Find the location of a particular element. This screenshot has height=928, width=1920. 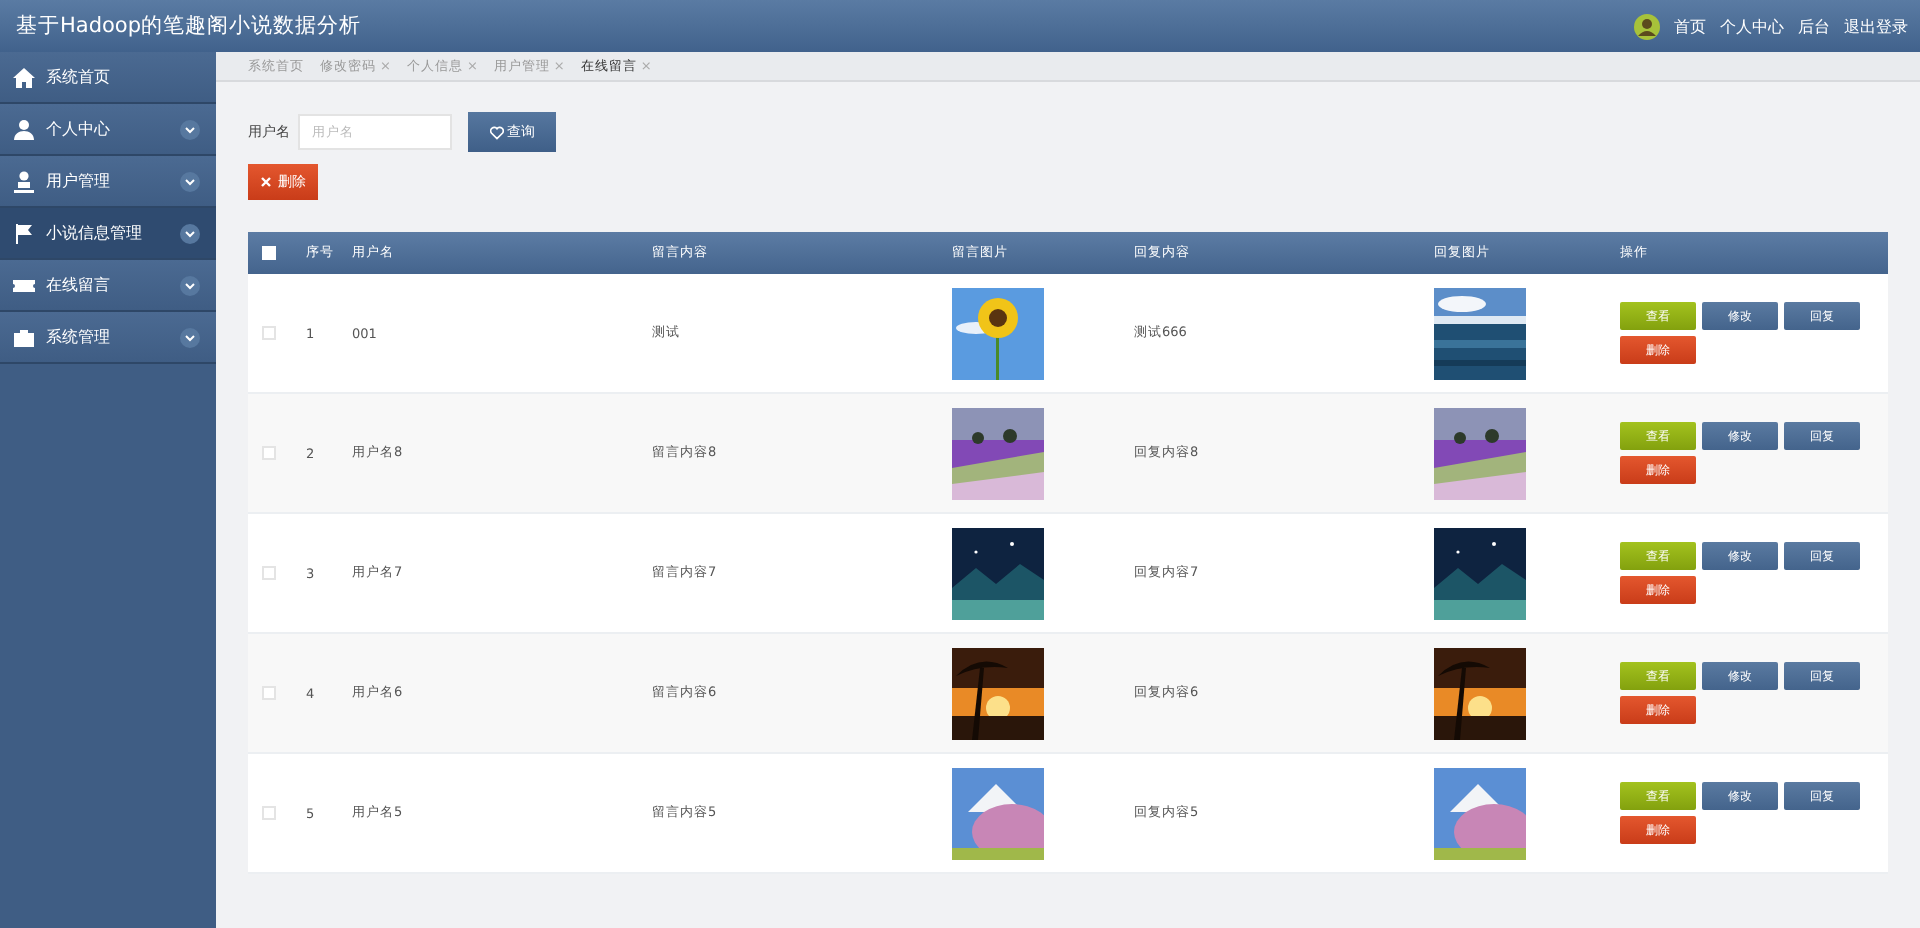

sidebar-label: 用户管理 is located at coordinates (79, 181).